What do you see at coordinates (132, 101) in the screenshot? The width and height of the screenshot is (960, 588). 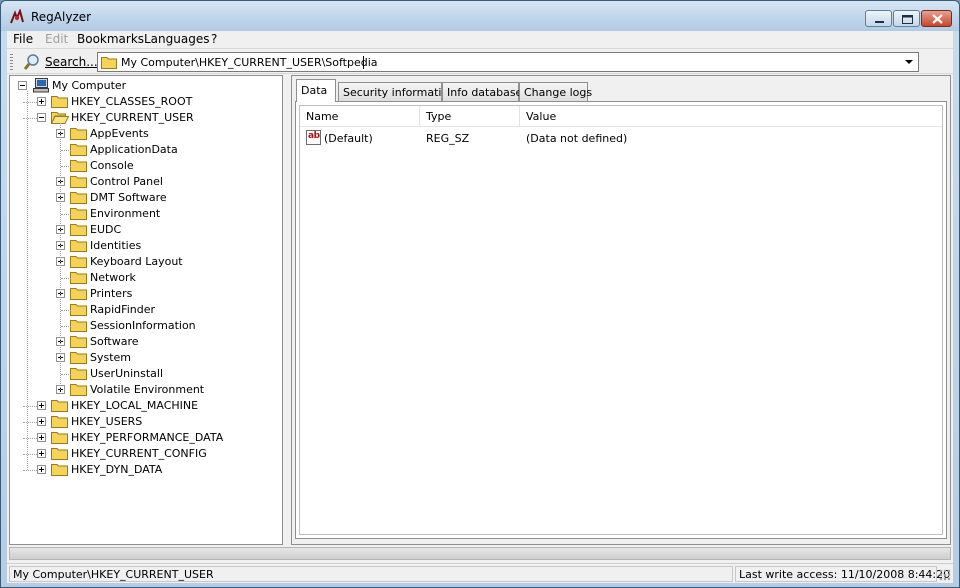 I see `tree-node-label: HKEY_CLASSES_ROOT` at bounding box center [132, 101].